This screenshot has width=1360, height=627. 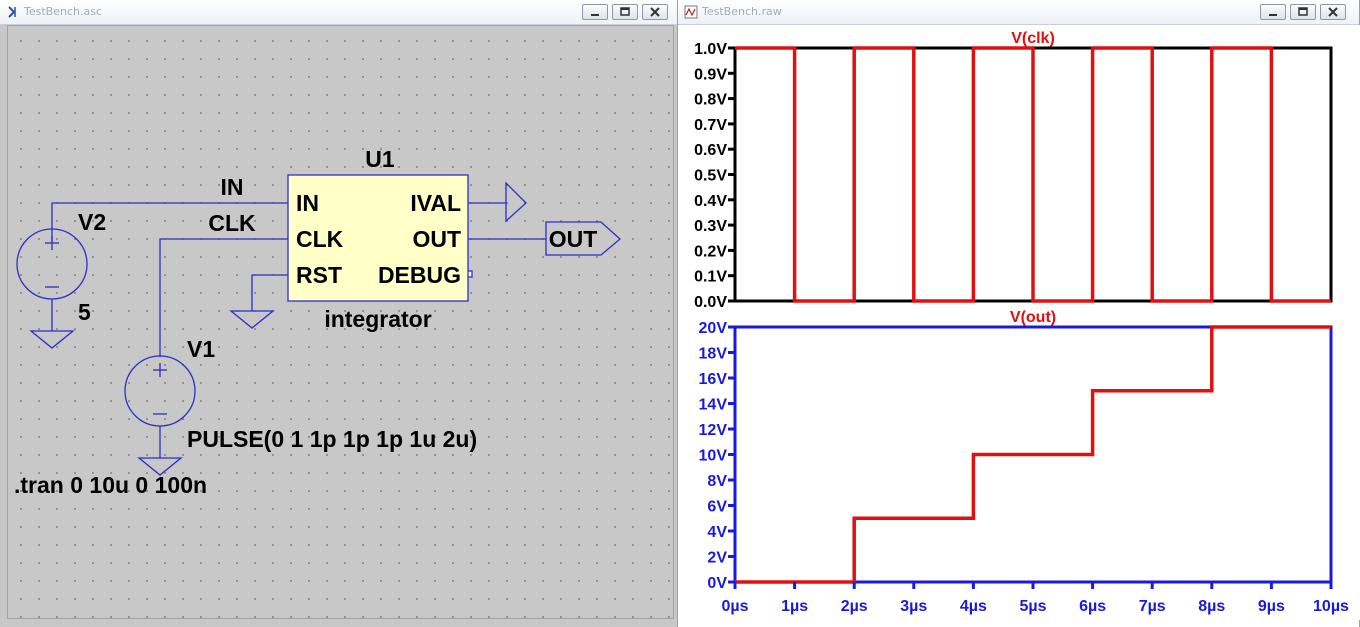 I want to click on waveform-viewer-icon, so click(x=691, y=12).